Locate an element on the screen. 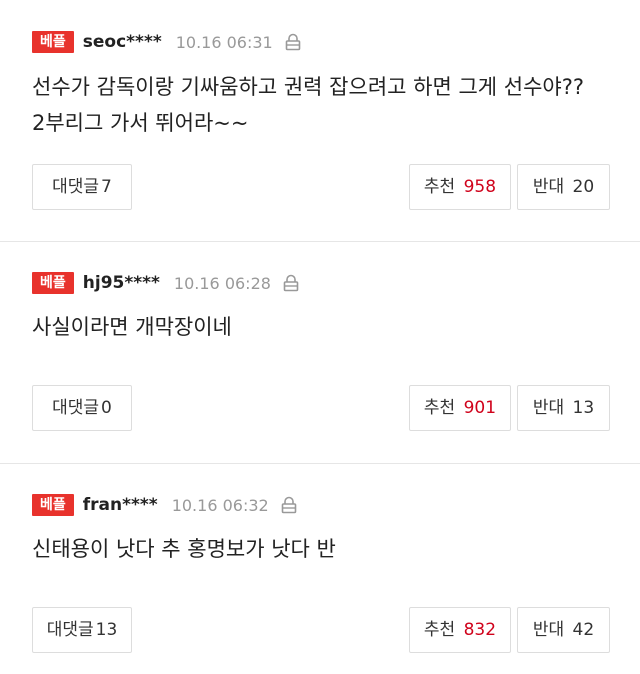 This screenshot has height=674, width=640. comment-header: 베플 seoc**** 10.16 06:31 is located at coordinates (166, 42).